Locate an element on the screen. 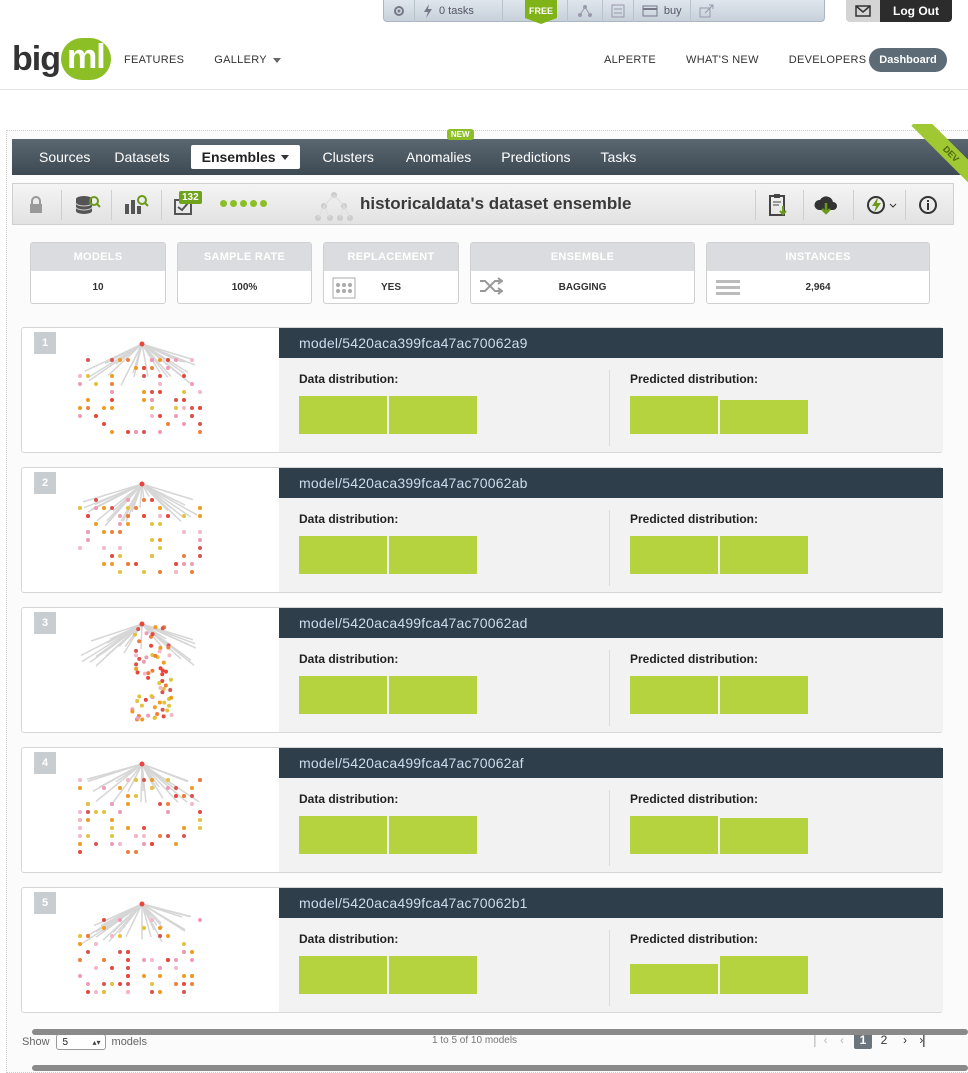 This screenshot has height=1073, width=968. share-icon-button is located at coordinates (707, 11).